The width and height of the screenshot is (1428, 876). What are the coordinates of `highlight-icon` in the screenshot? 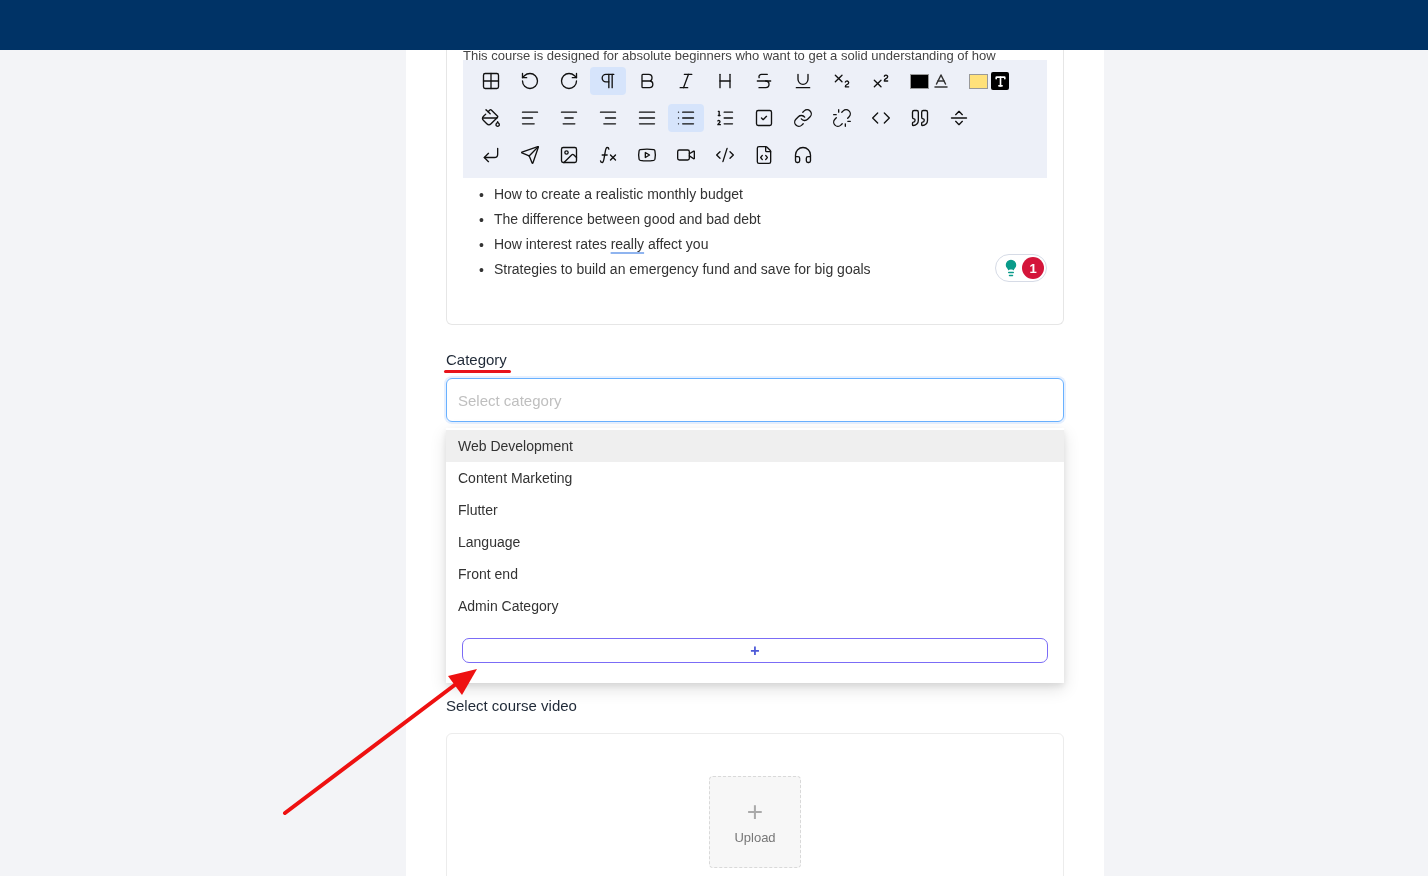 It's located at (1000, 81).